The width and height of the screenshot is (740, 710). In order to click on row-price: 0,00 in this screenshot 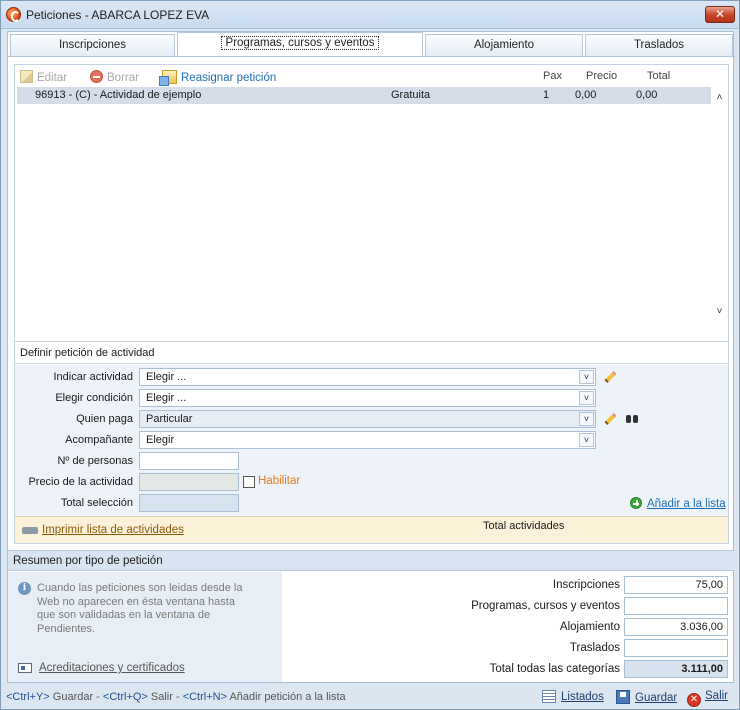, I will do `click(586, 95)`.